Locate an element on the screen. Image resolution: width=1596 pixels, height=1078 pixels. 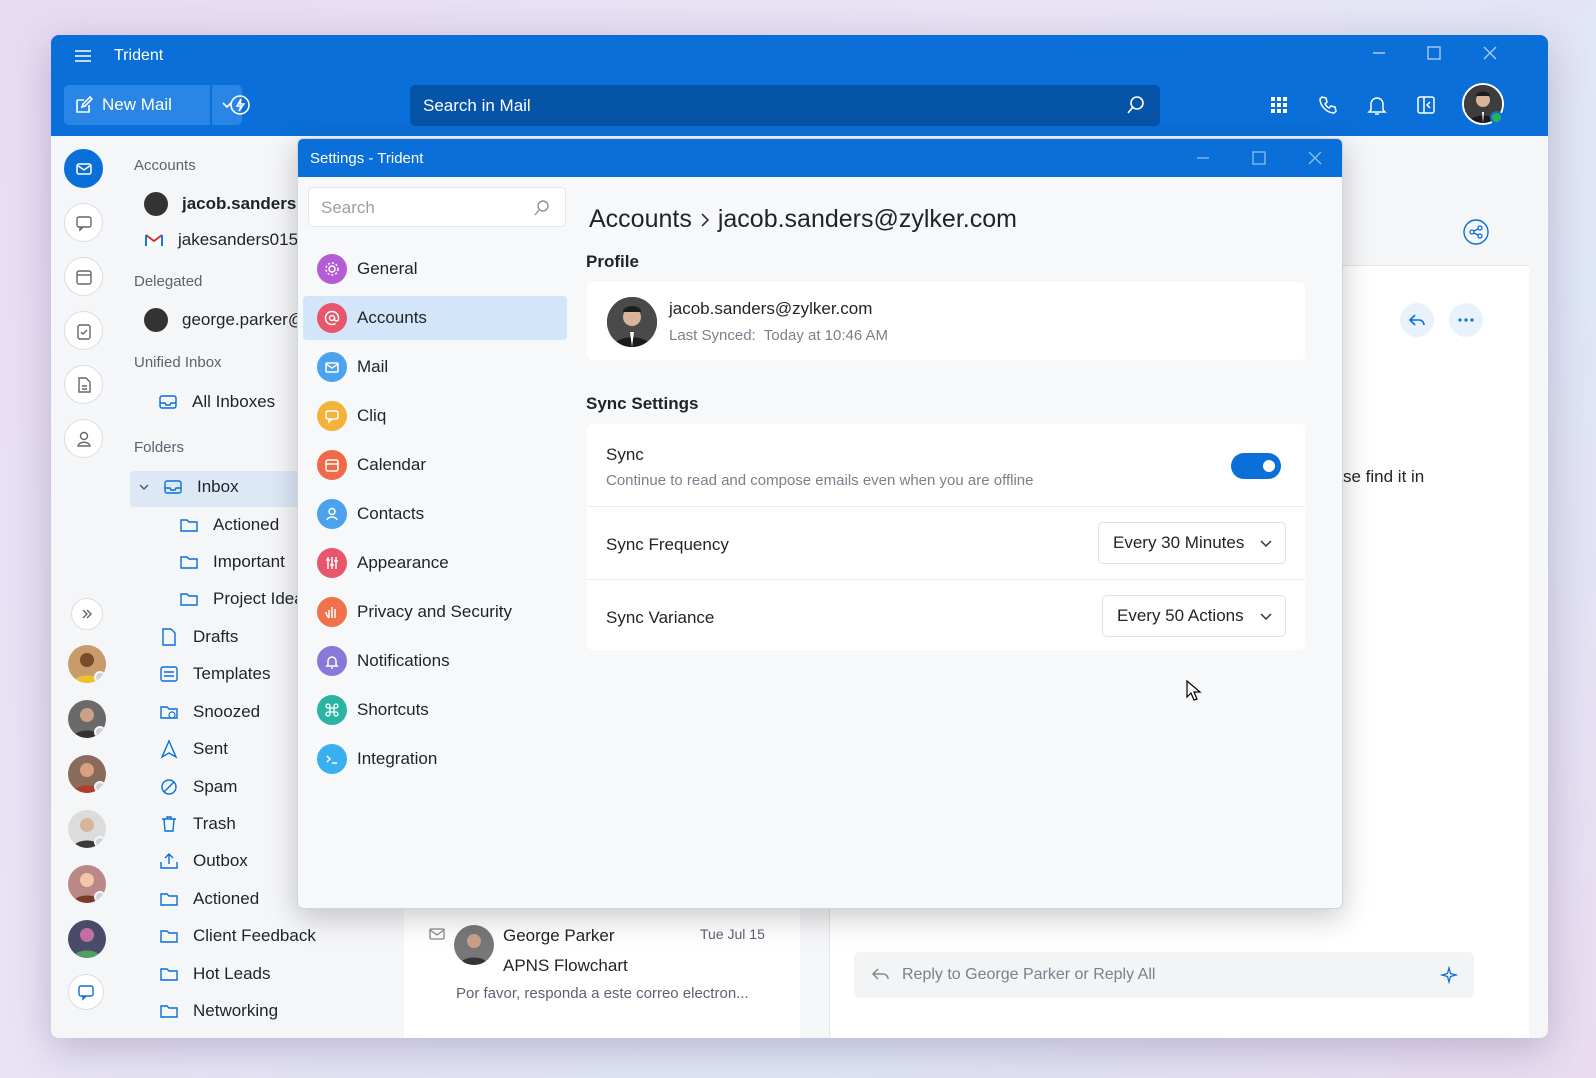
nav-notifications: Notifications is located at coordinates (435, 661).